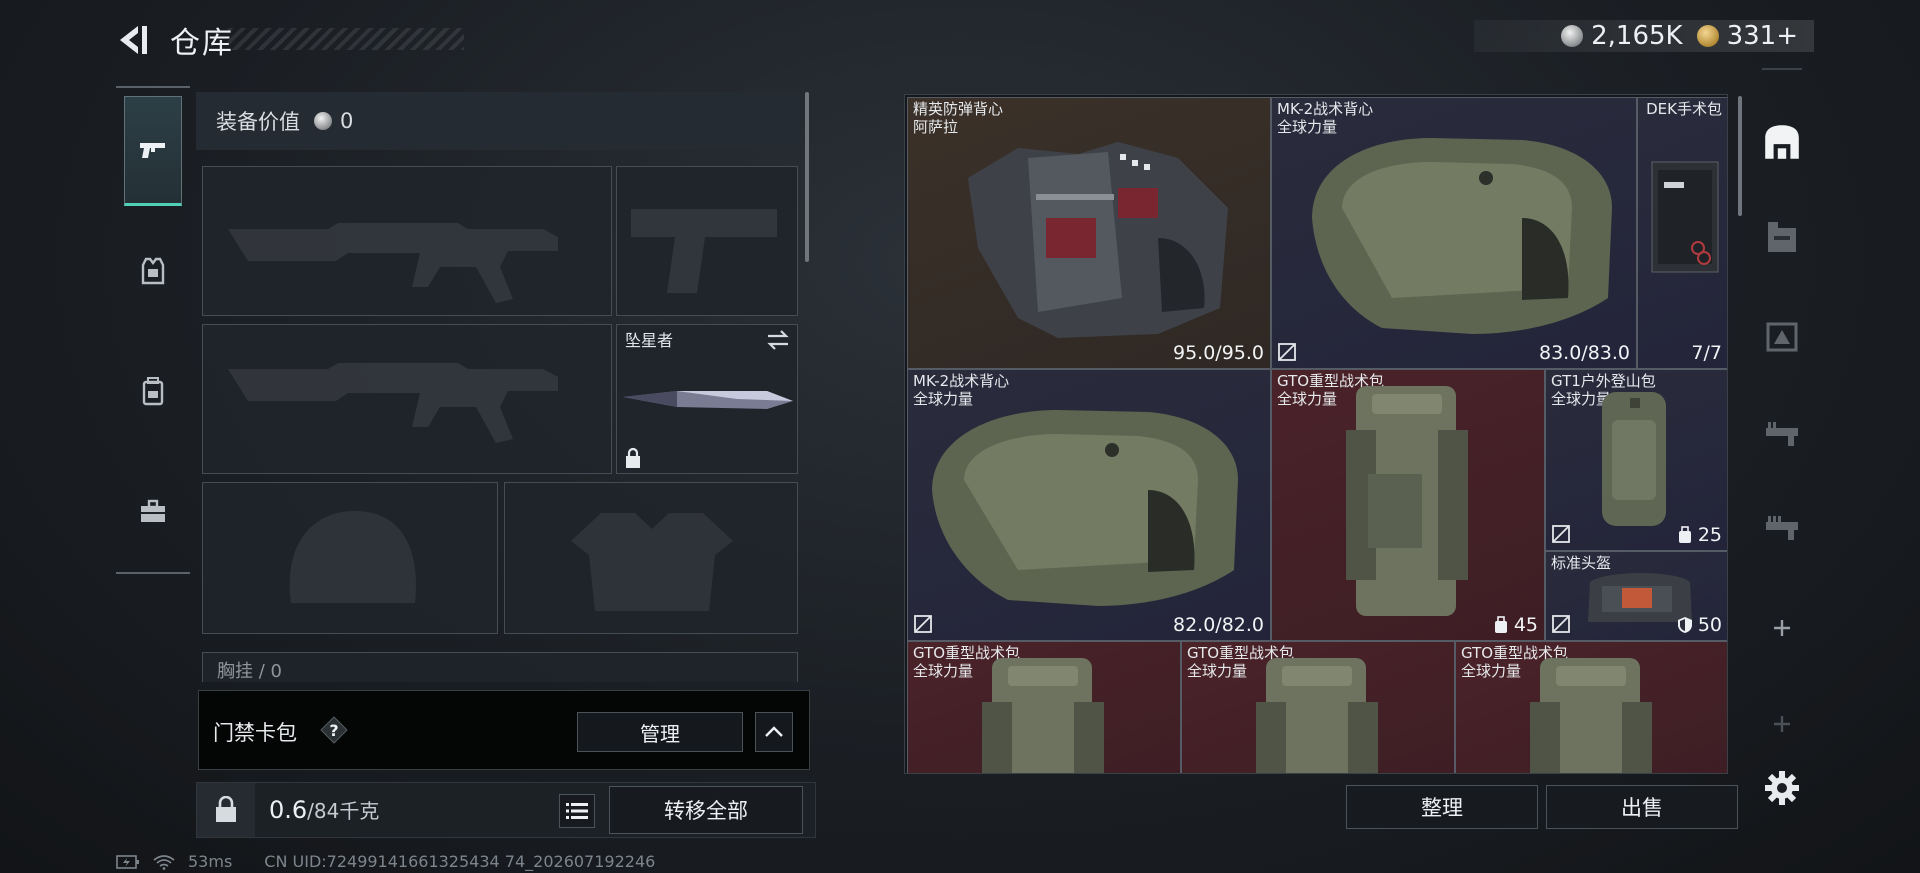 The width and height of the screenshot is (1920, 873). I want to click on tab-add, so click(1782, 628).